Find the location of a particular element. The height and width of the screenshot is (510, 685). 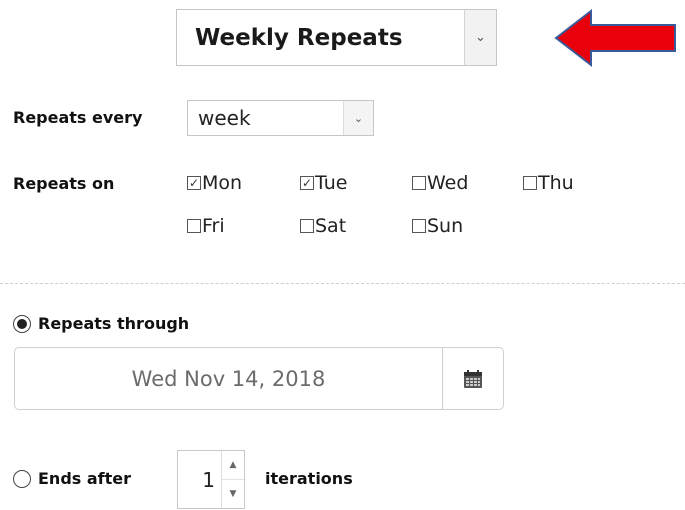

day-checkbox-wed: Wed is located at coordinates (440, 183).